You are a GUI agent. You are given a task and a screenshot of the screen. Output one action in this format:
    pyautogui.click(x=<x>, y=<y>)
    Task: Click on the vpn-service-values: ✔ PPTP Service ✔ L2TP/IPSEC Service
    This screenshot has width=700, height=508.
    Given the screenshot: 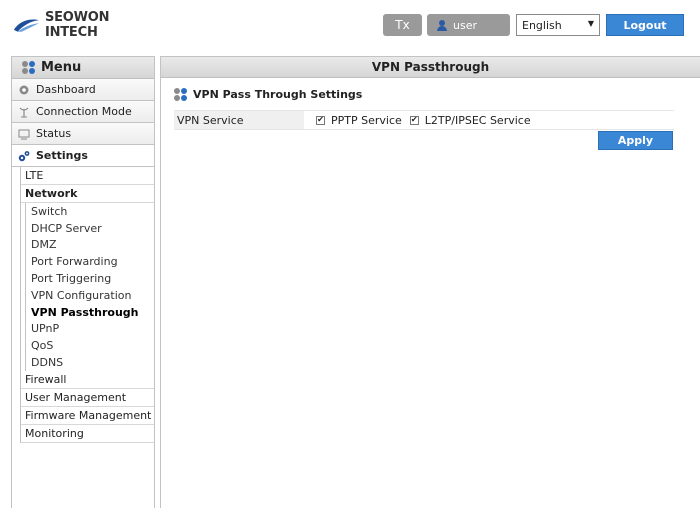 What is the action you would take?
    pyautogui.click(x=421, y=120)
    